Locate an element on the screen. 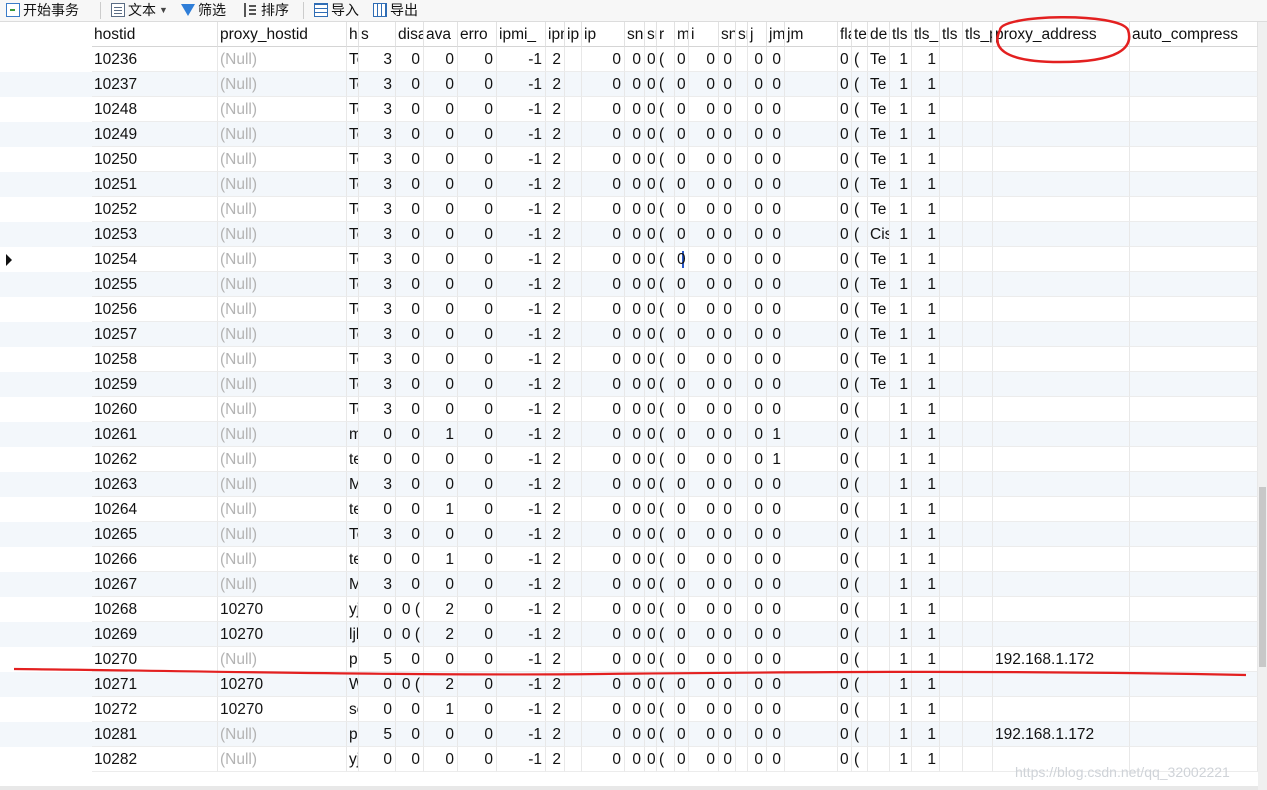 The width and height of the screenshot is (1267, 790). cell-host: Template Server I is located at coordinates (353, 284).